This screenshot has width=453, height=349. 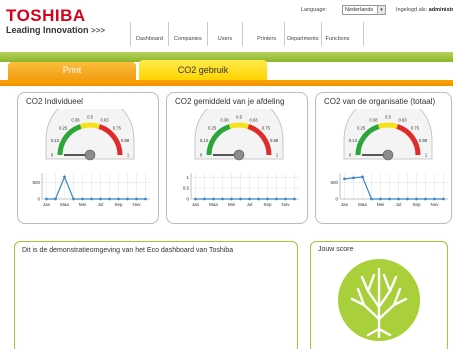 I want to click on y-tick-label: 0,5, so click(x=186, y=188).